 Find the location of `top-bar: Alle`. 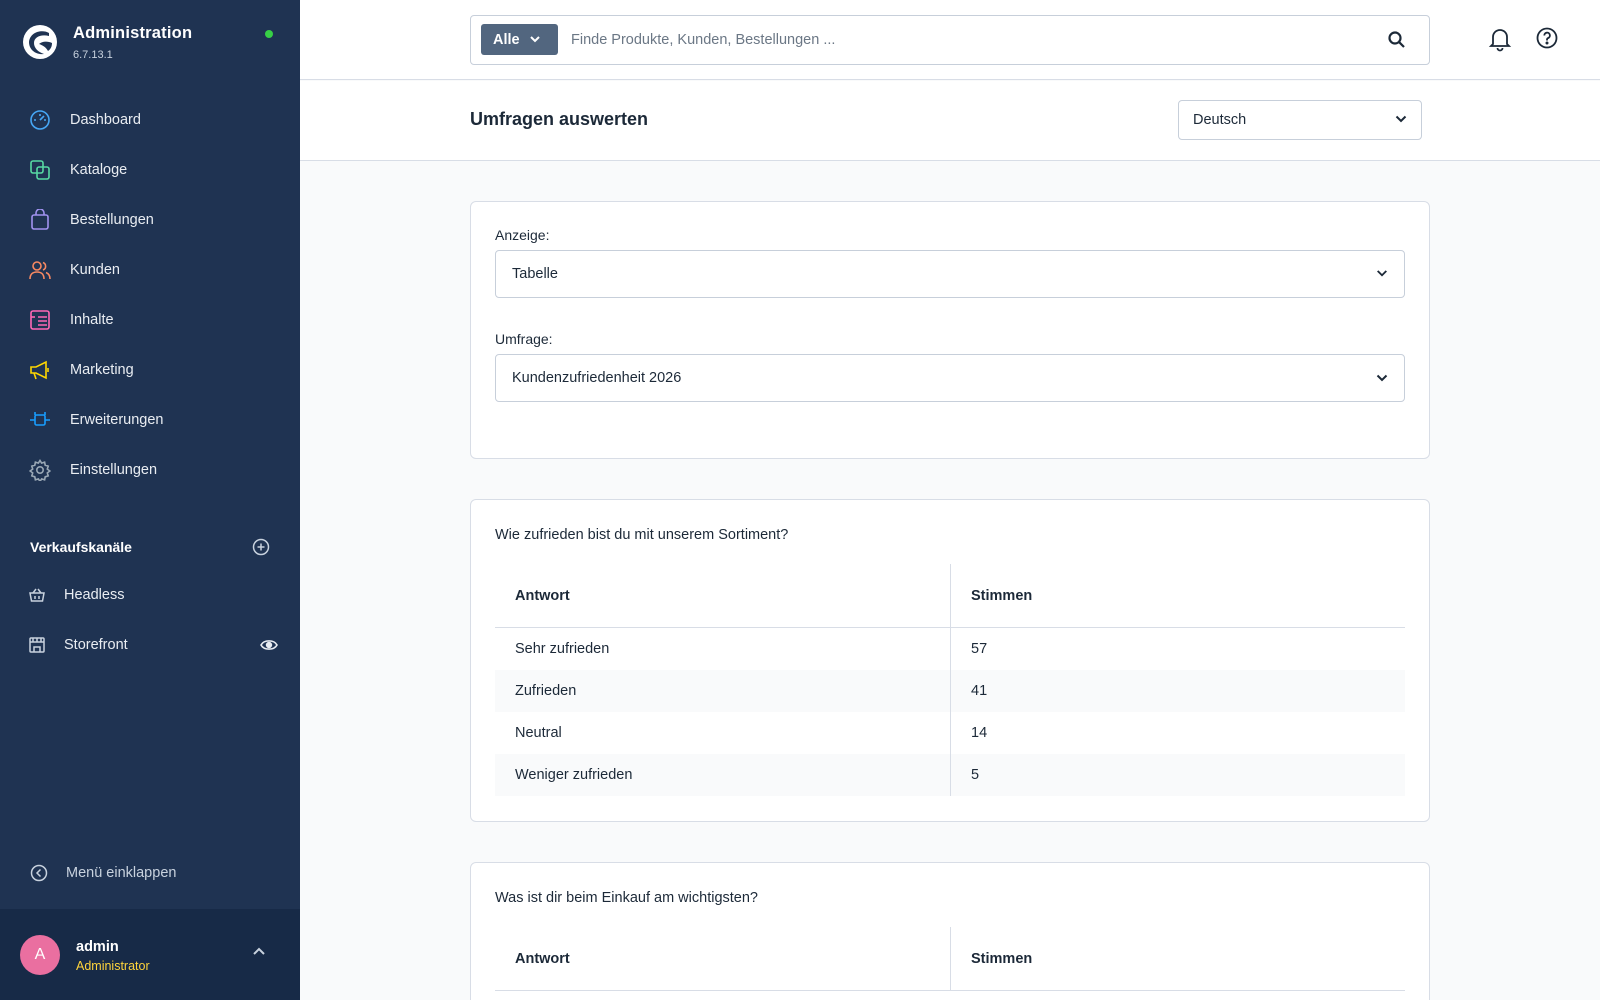

top-bar: Alle is located at coordinates (950, 40).